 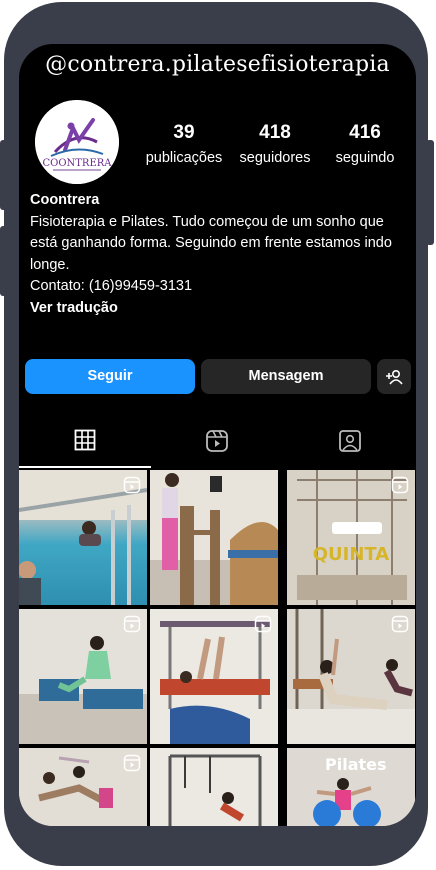 I want to click on stat-following-label: seguindo, so click(x=365, y=158).